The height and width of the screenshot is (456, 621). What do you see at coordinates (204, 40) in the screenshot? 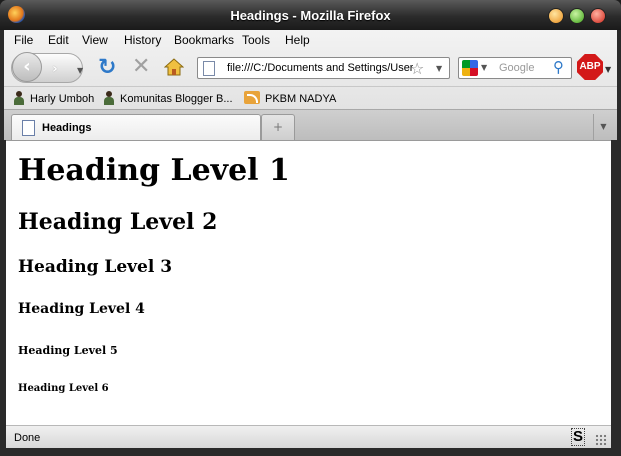
I see `menu-bookmarks: Bookmarks` at bounding box center [204, 40].